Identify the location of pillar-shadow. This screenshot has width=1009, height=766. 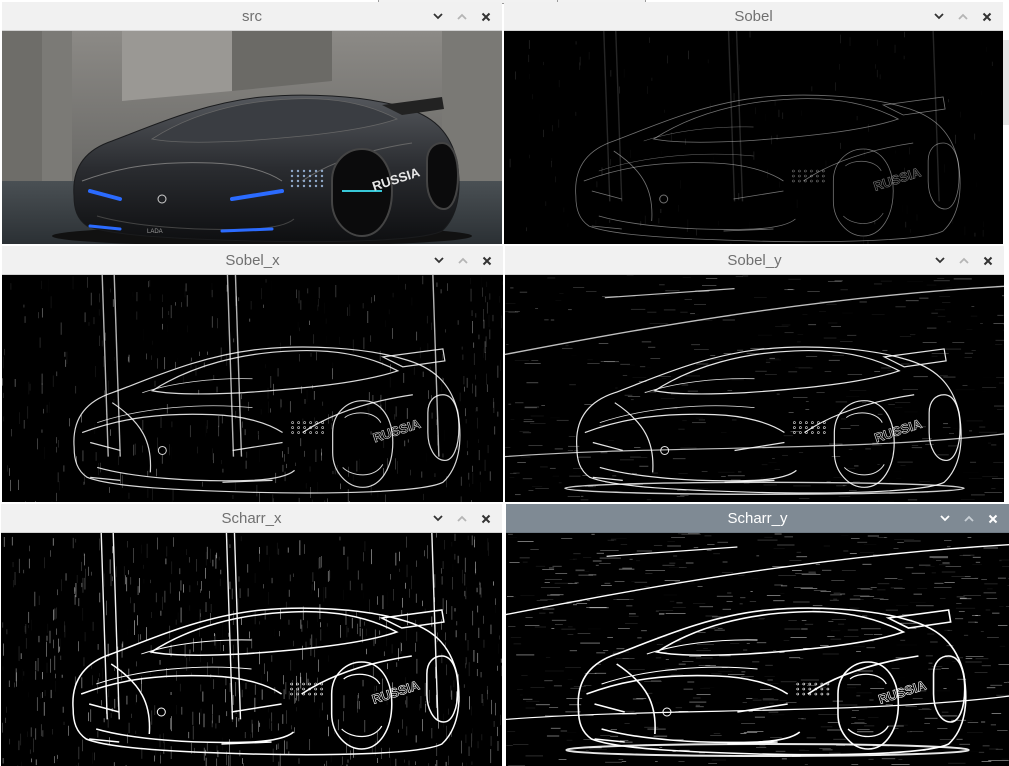
(282, 61).